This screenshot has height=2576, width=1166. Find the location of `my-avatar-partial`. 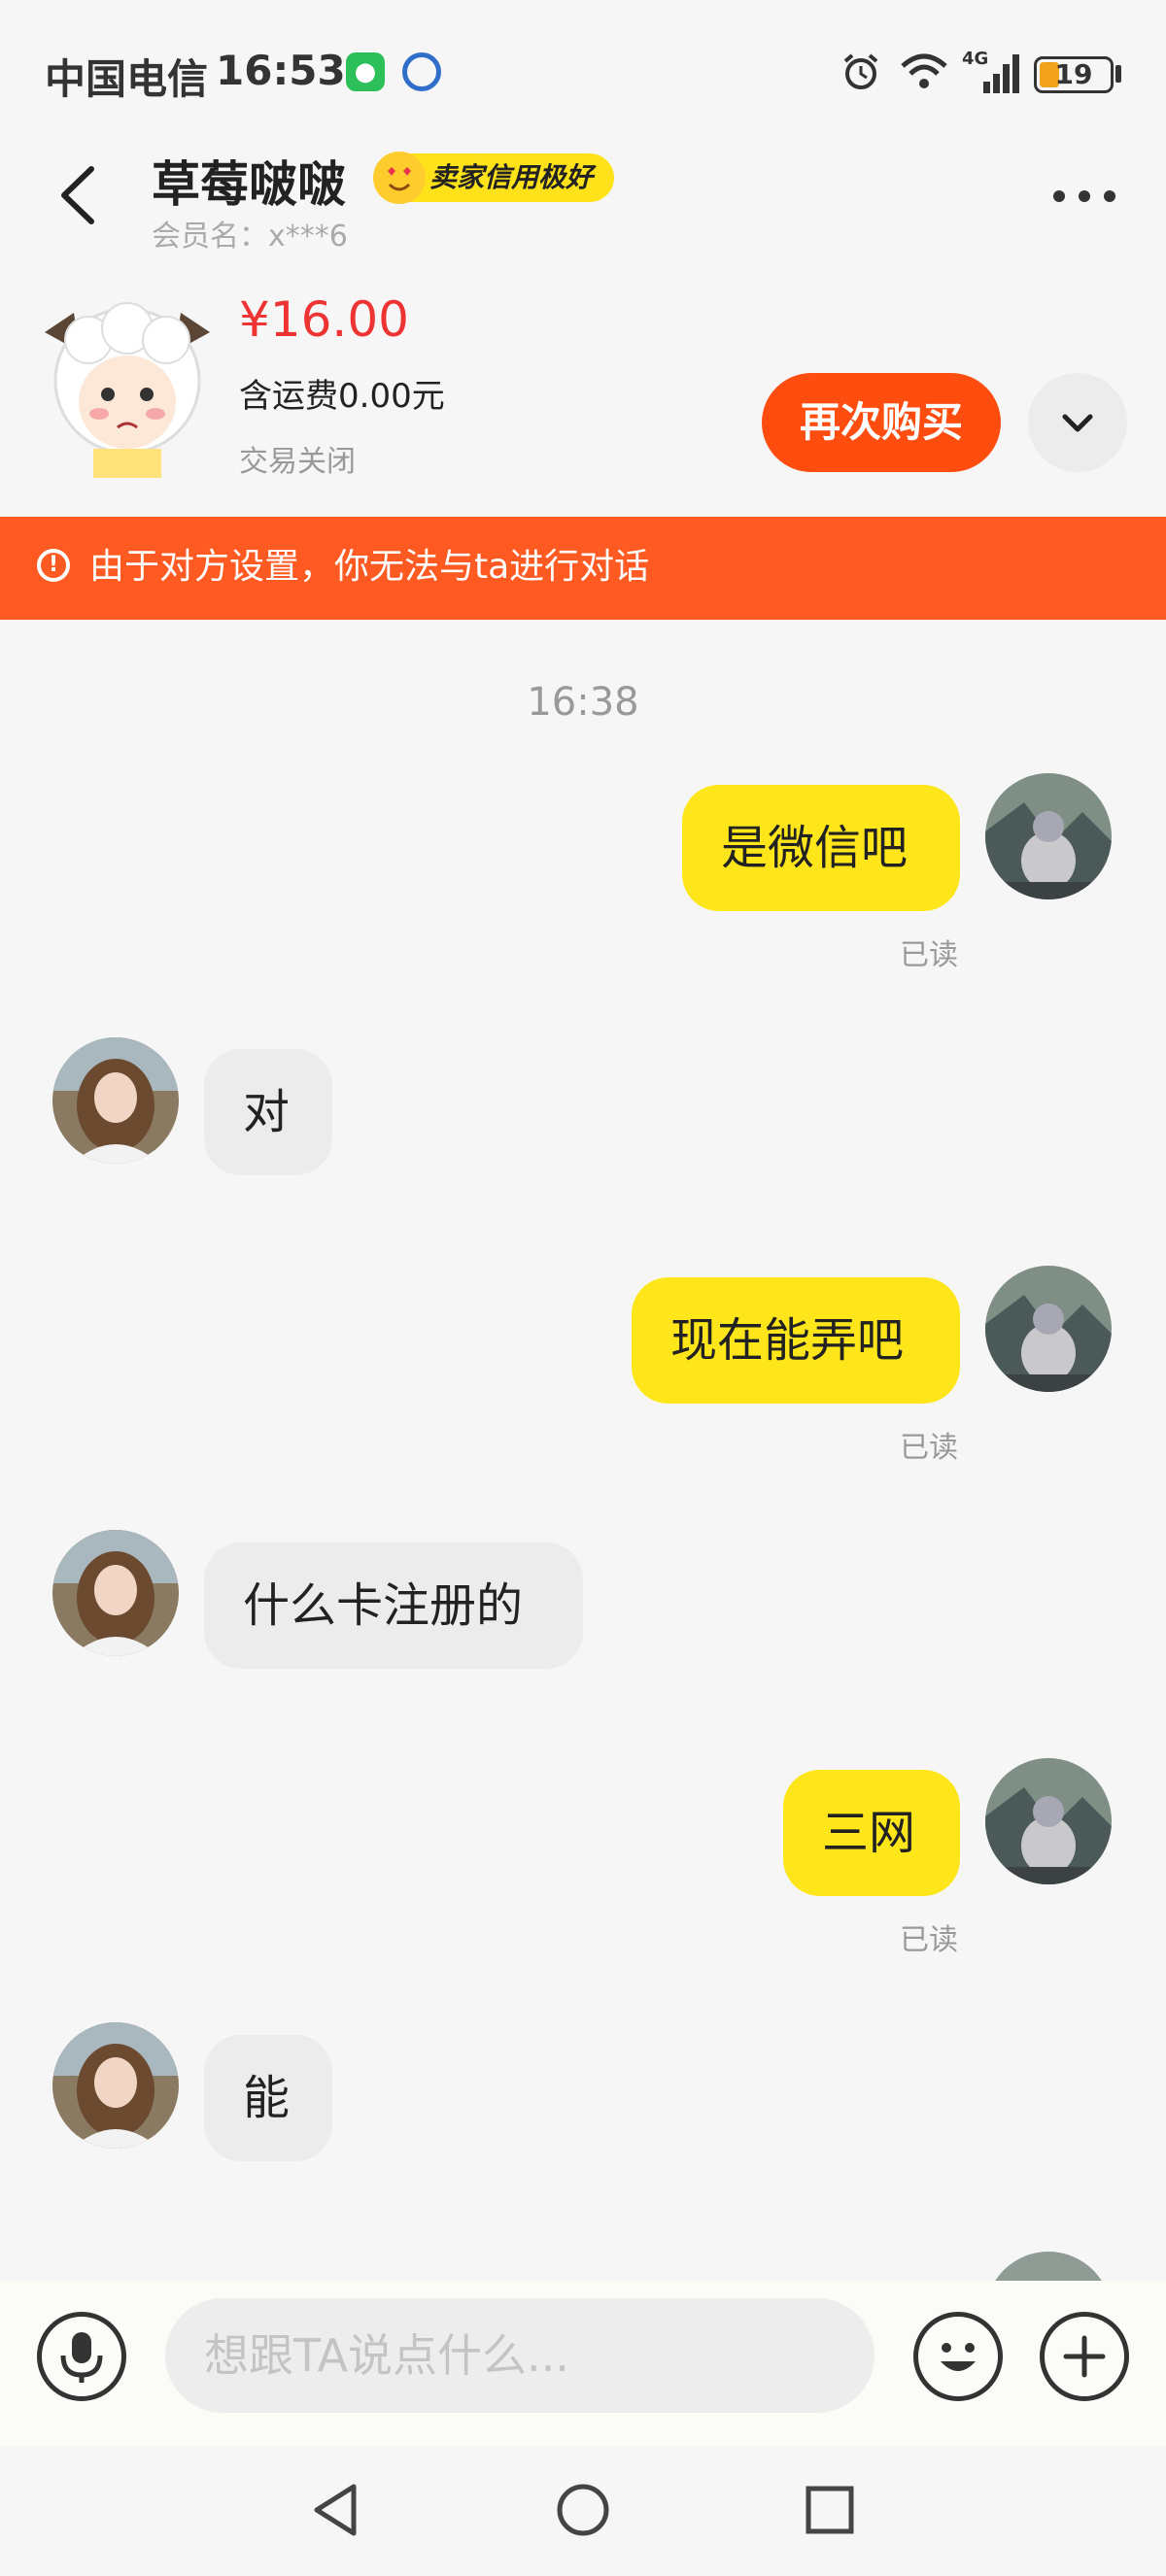

my-avatar-partial is located at coordinates (1048, 2266).